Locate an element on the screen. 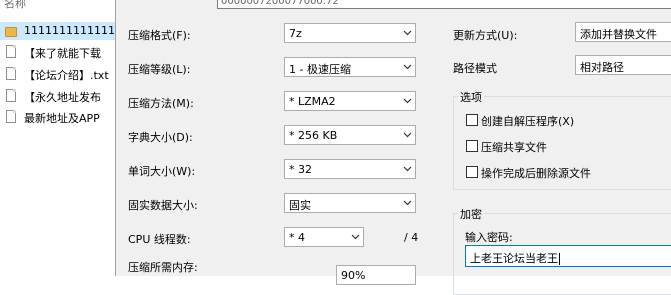 The image size is (671, 295). solid-label: 固实数据大小: is located at coordinates (163, 205).